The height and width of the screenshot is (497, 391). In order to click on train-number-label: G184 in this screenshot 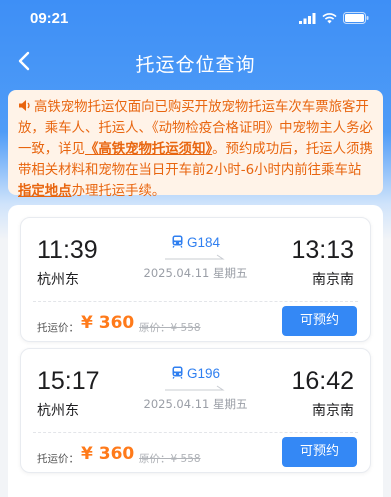, I will do `click(203, 242)`.